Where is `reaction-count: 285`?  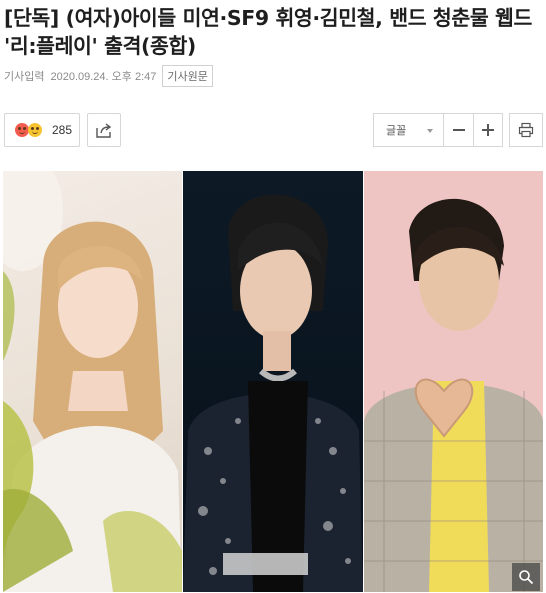
reaction-count: 285 is located at coordinates (62, 130).